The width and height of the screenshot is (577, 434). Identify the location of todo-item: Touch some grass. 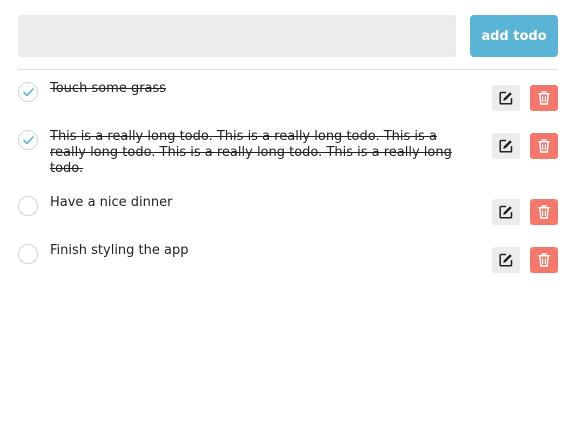
(288, 93).